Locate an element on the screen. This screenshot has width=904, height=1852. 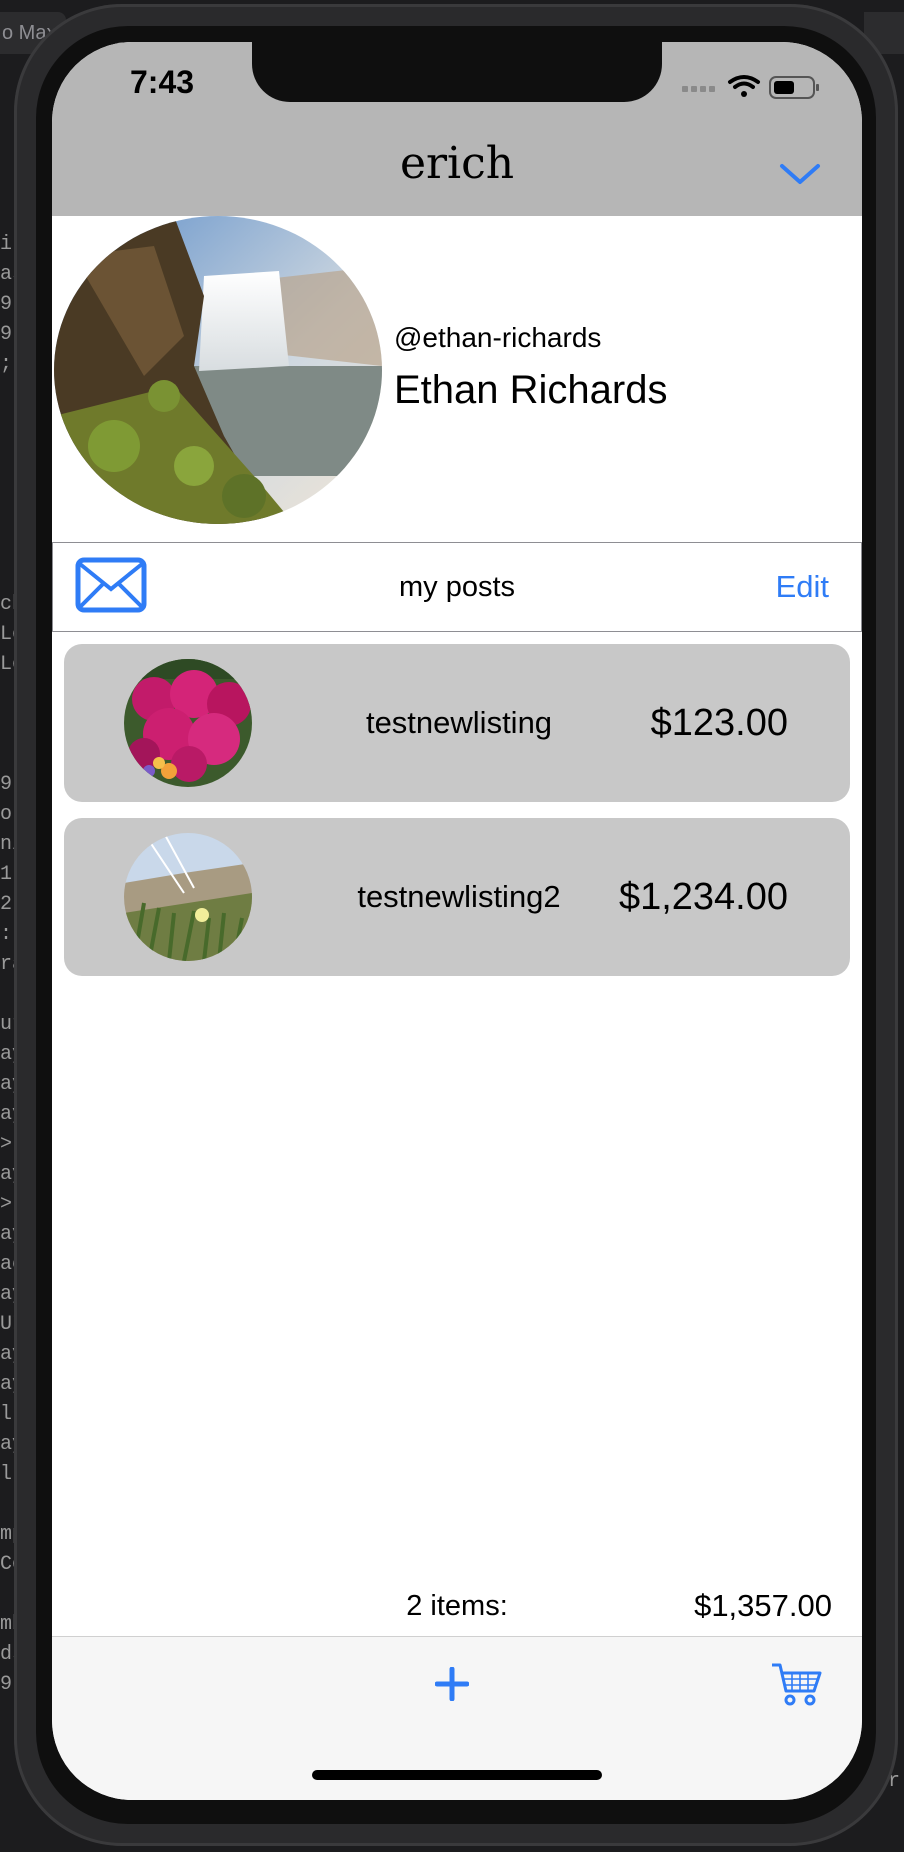
listing-row: testnewlisting $123.00 is located at coordinates (457, 723).